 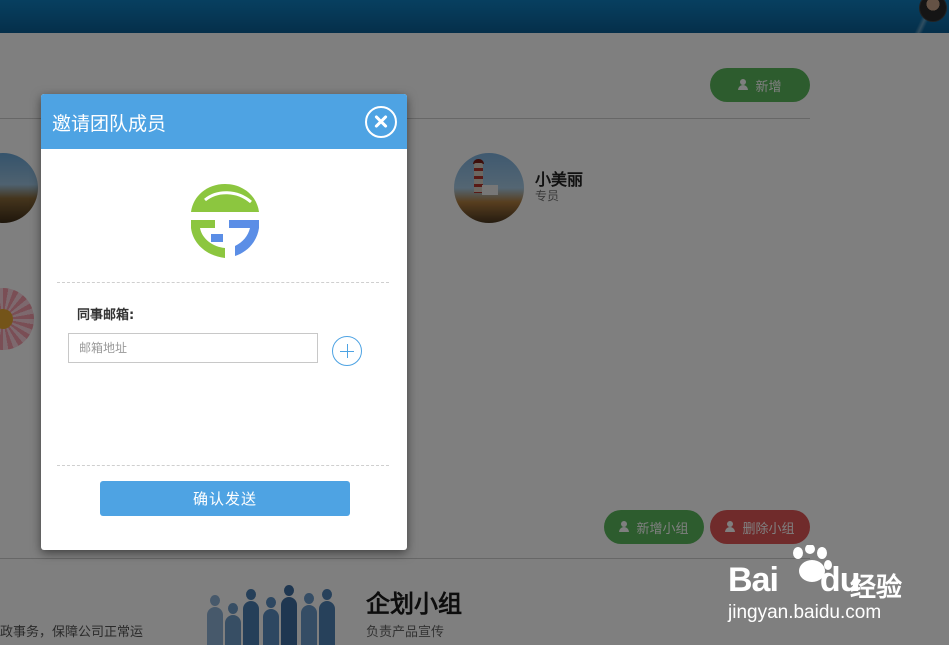 What do you see at coordinates (109, 124) in the screenshot?
I see `dialog-title: 邀请团队成员` at bounding box center [109, 124].